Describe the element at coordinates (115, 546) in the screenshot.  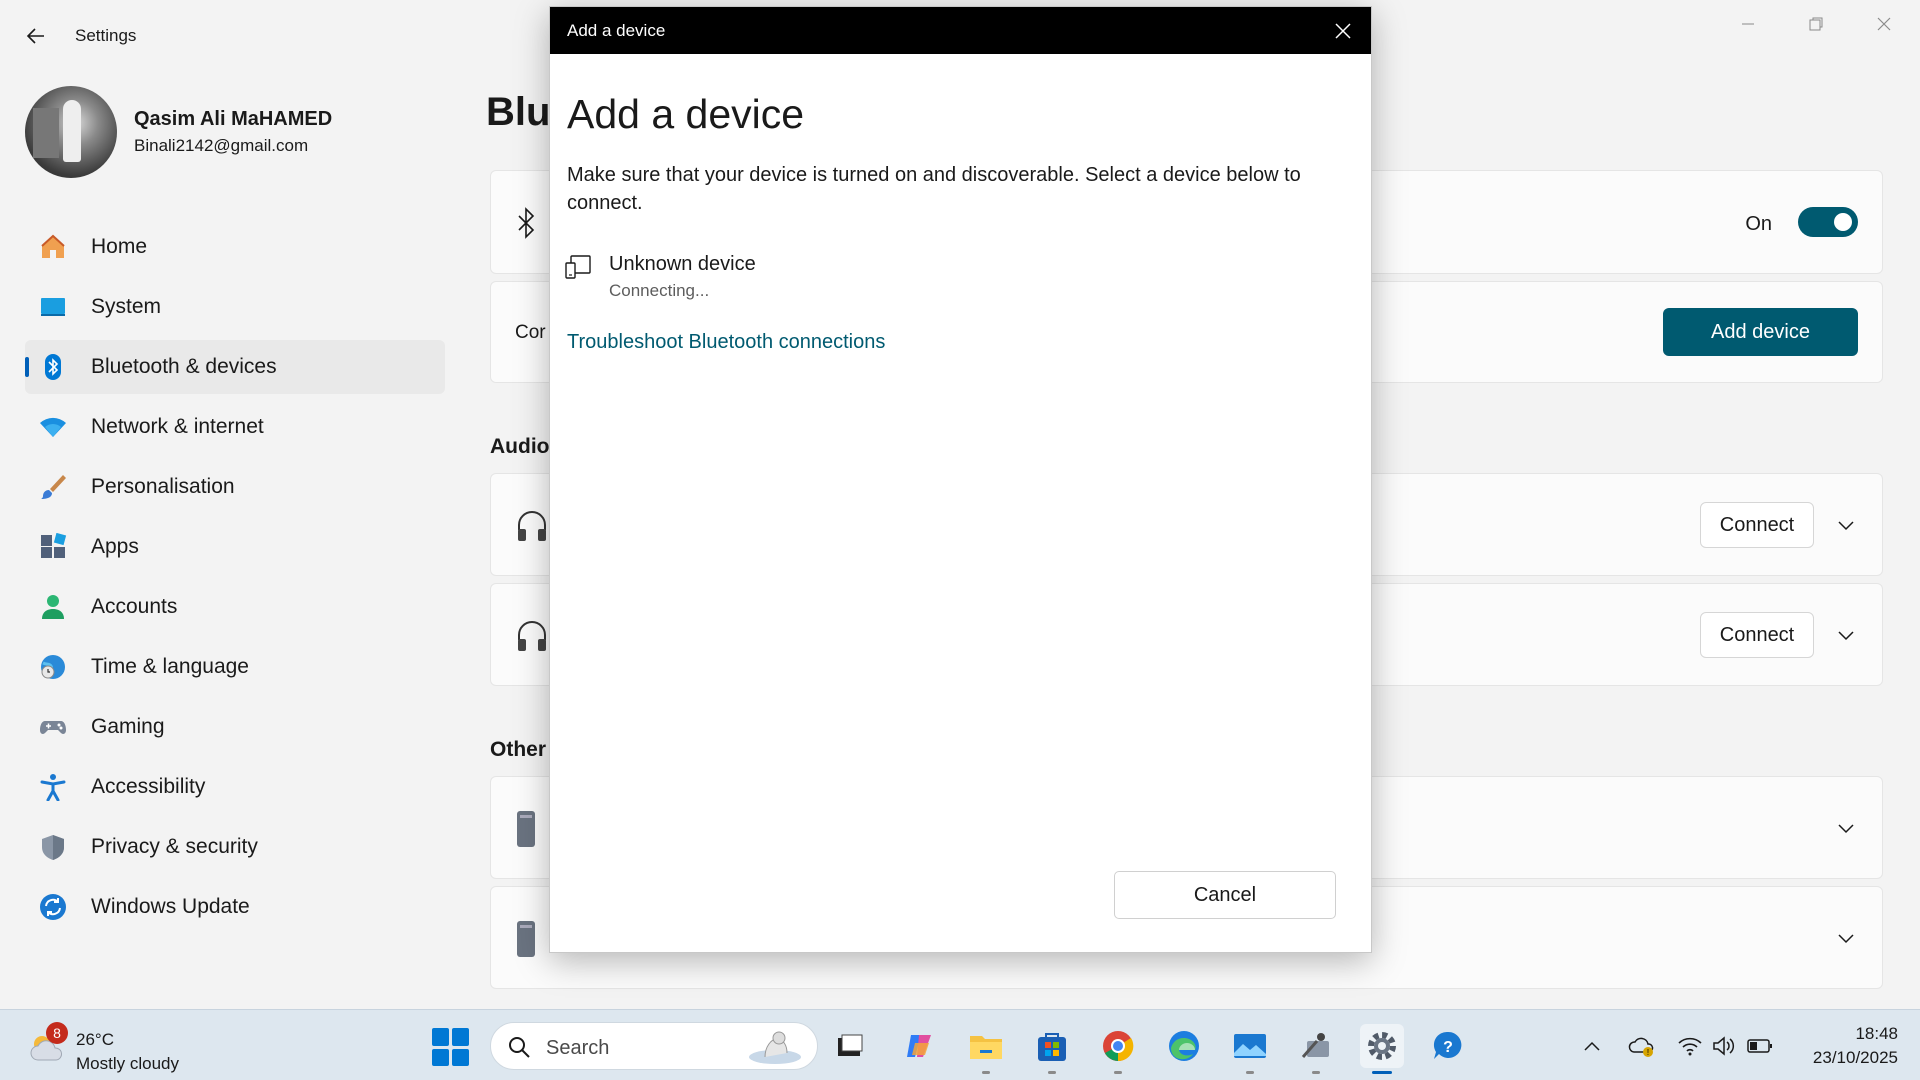
I see `sidebar-item-label: Apps` at that location.